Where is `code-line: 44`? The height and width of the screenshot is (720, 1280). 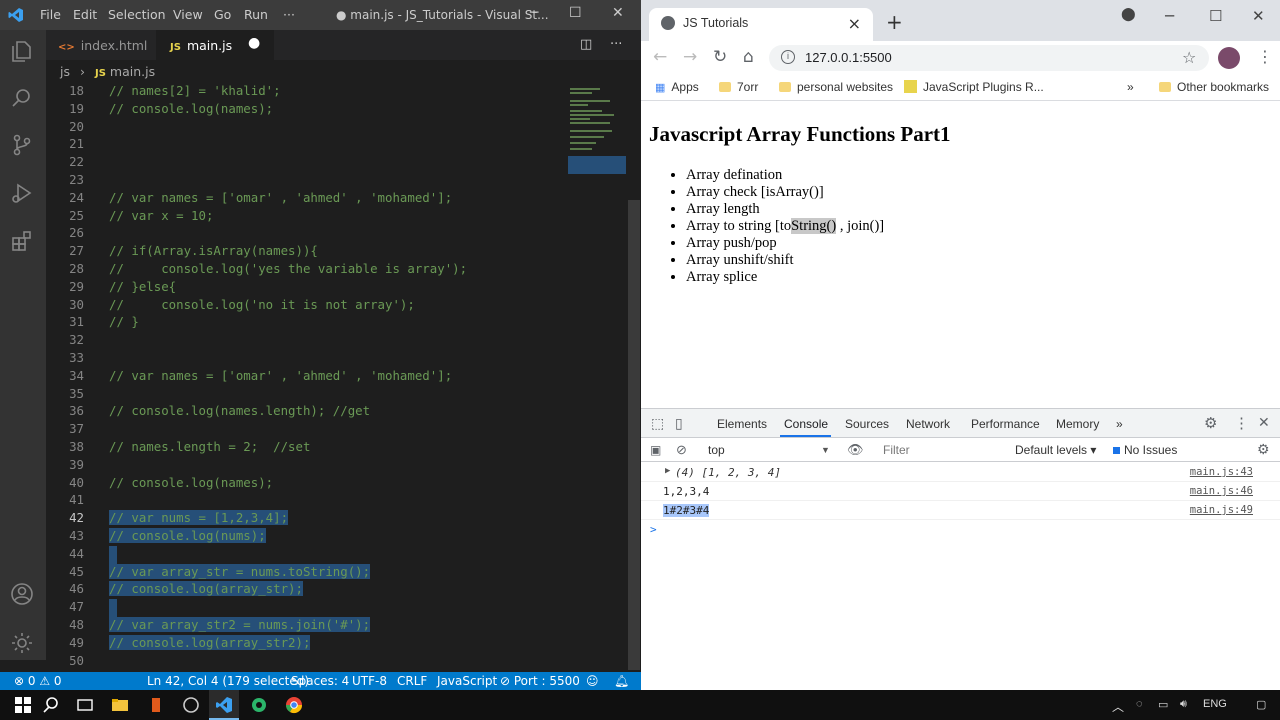 code-line: 44 is located at coordinates (337, 554).